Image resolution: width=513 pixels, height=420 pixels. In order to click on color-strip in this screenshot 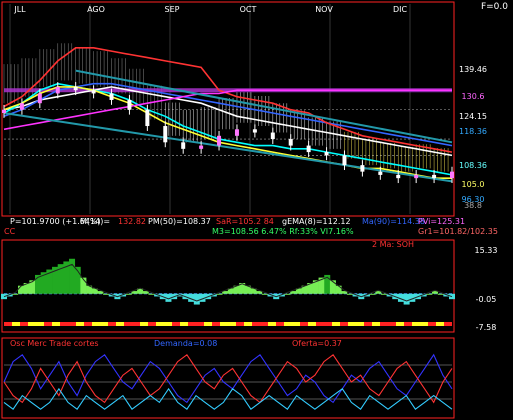, I will do `click(228, 324)`.